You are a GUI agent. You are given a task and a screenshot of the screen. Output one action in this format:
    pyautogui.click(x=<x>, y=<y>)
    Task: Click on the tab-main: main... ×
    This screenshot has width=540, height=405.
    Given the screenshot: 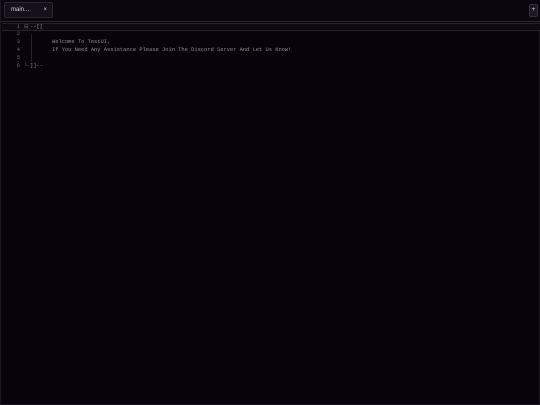 What is the action you would take?
    pyautogui.click(x=28, y=10)
    